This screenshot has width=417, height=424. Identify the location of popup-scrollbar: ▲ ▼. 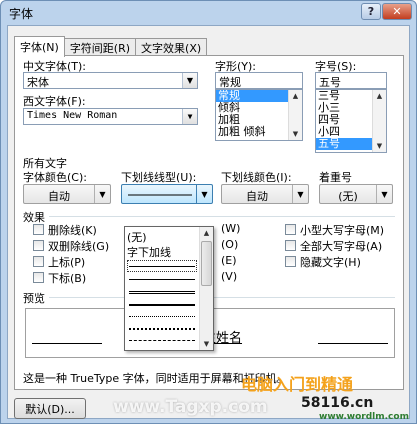
(206, 288).